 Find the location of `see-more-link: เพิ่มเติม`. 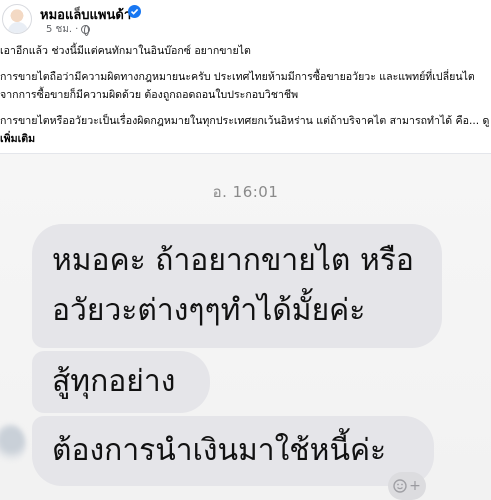

see-more-link: เพิ่มเติม is located at coordinates (17, 139).